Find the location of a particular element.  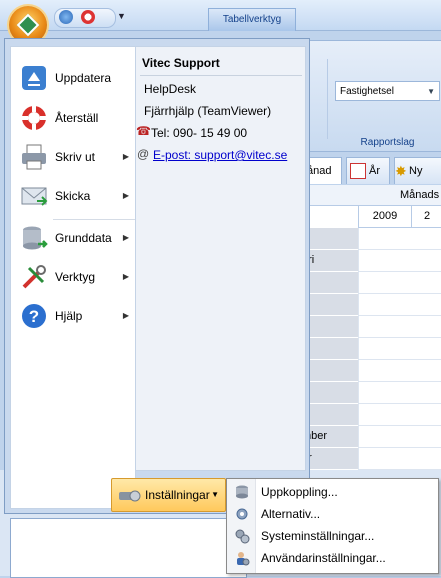

menu-item-label: Skicka is located at coordinates (73, 196).